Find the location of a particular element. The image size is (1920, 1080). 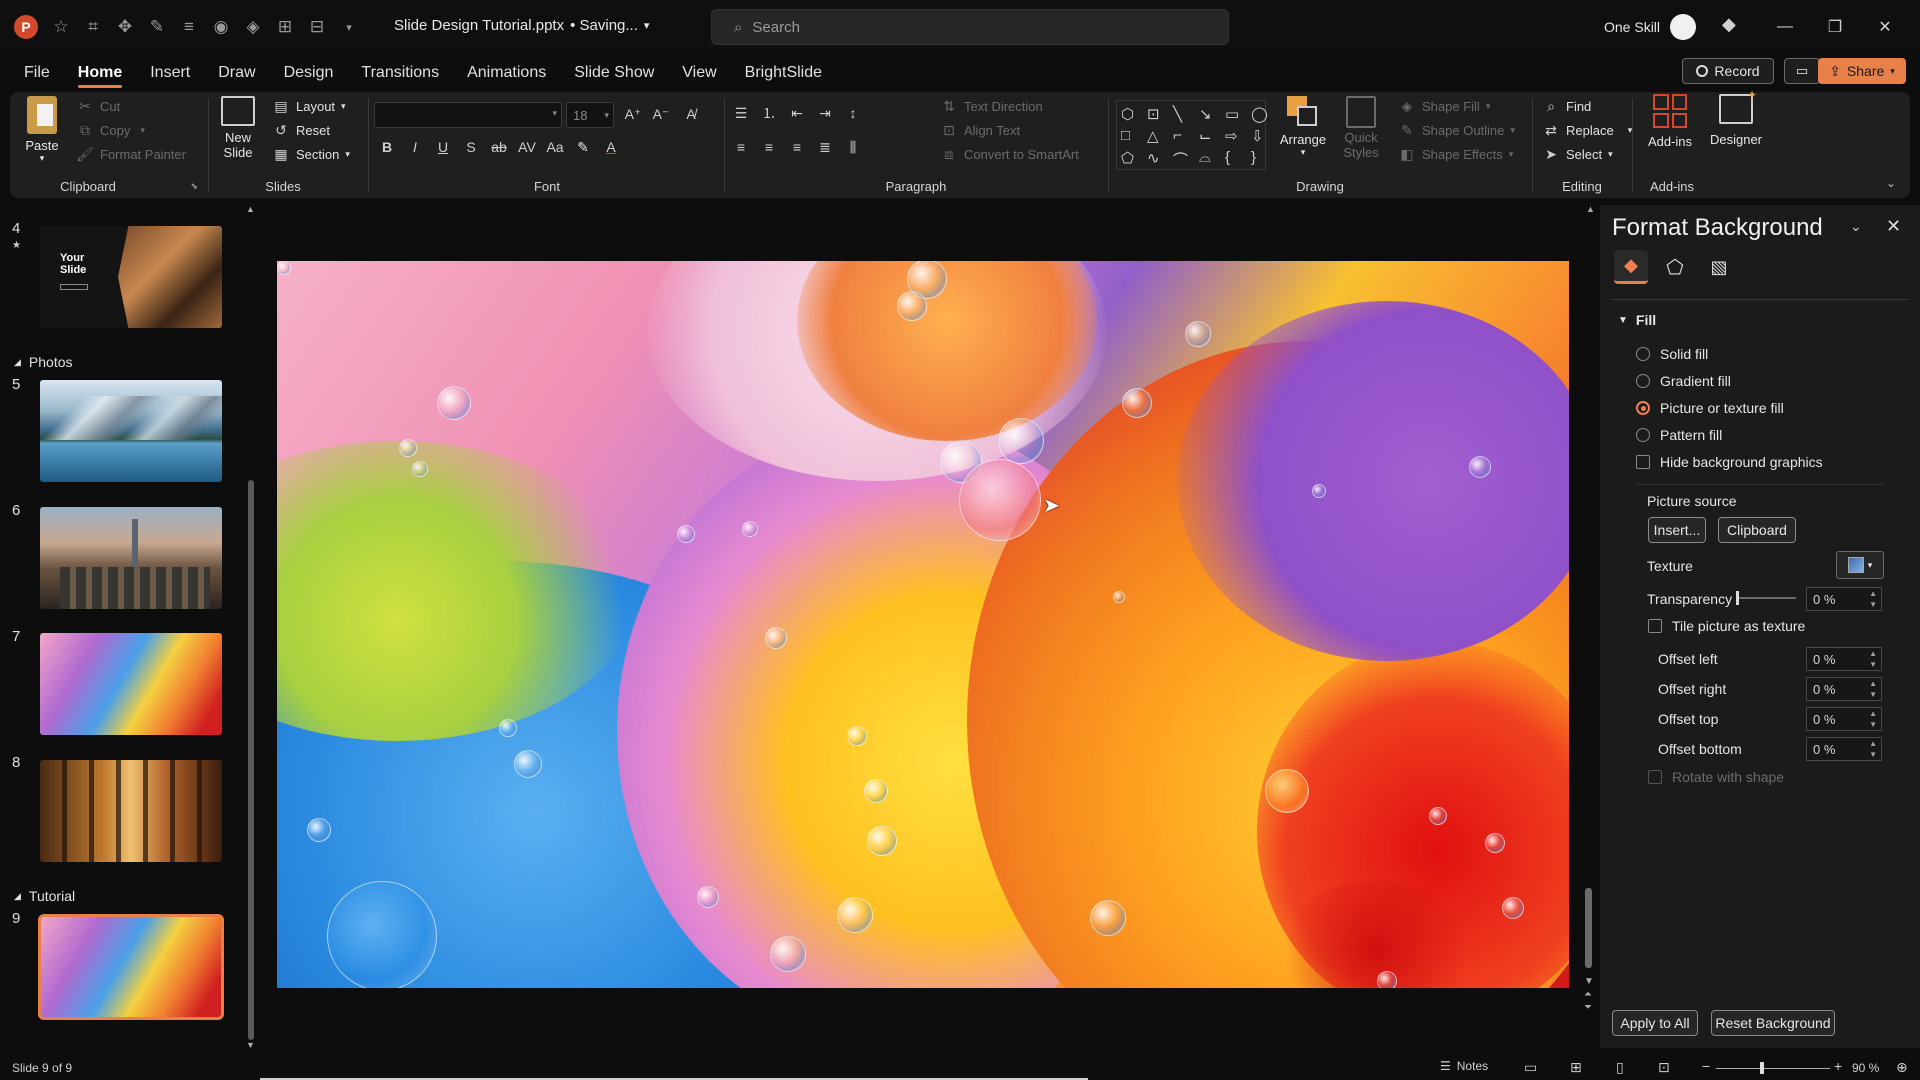

pen-icon: ✎ is located at coordinates (157, 27).